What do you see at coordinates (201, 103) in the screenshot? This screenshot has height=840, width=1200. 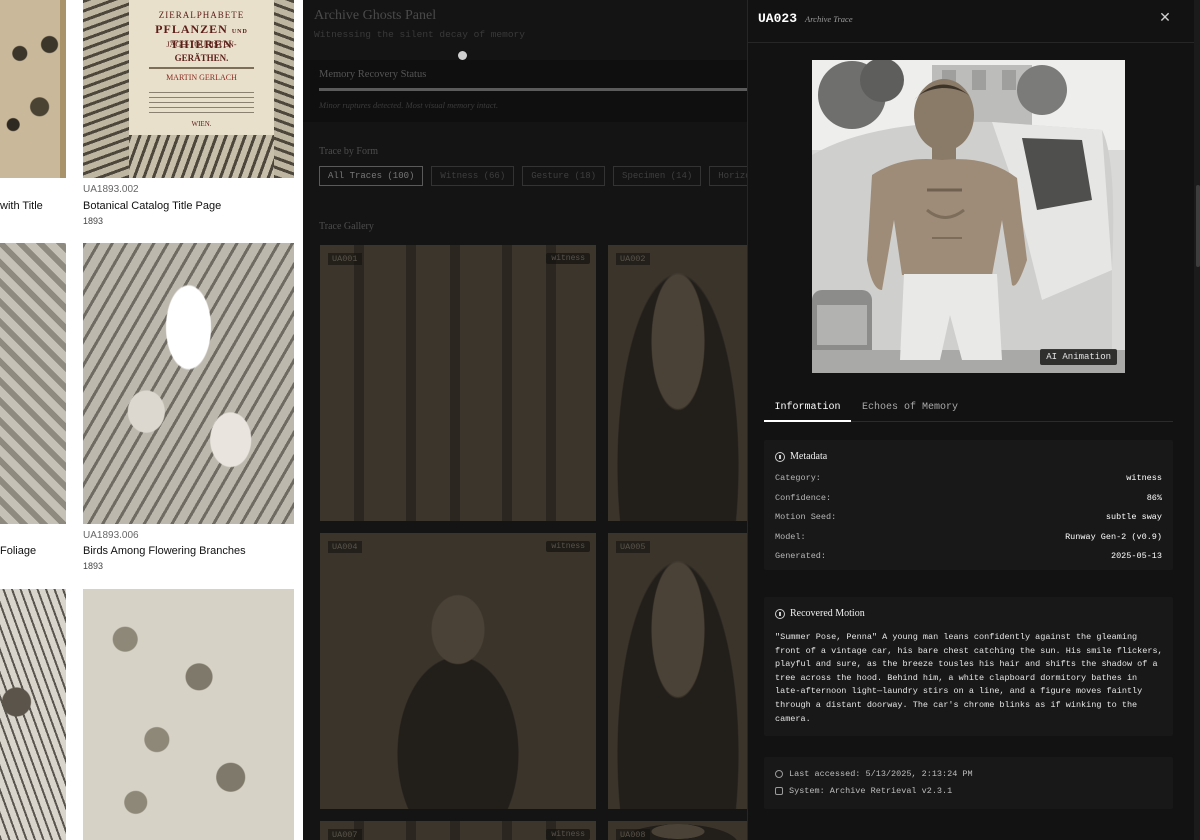 I see `book-fineprint` at bounding box center [201, 103].